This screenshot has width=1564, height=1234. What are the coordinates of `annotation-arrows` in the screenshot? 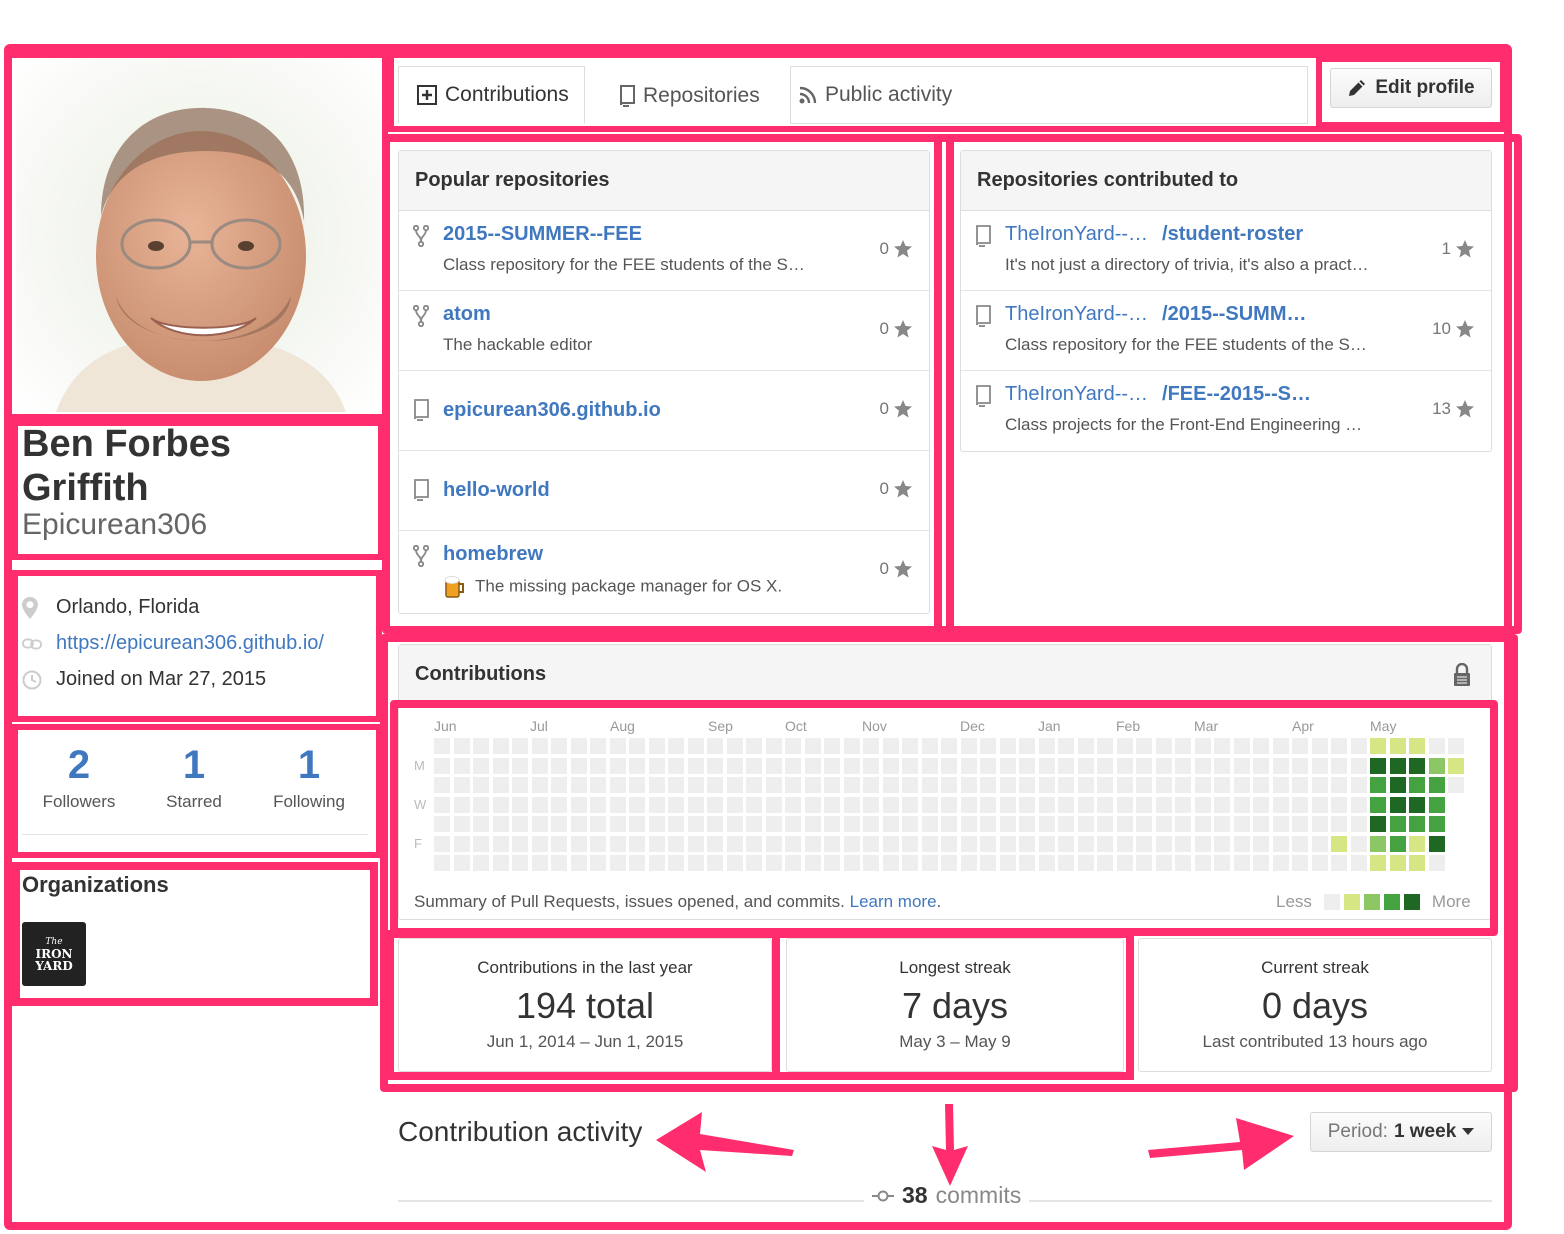 It's located at (975, 1145).